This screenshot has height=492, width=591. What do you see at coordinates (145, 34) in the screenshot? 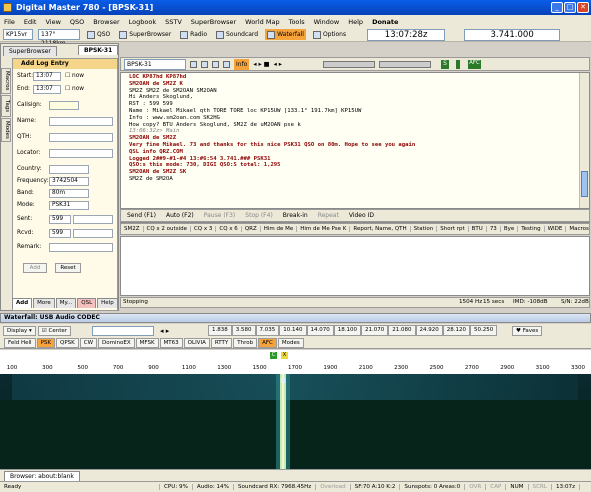
I see `superbrowser-button: SuperBrowser` at bounding box center [145, 34].